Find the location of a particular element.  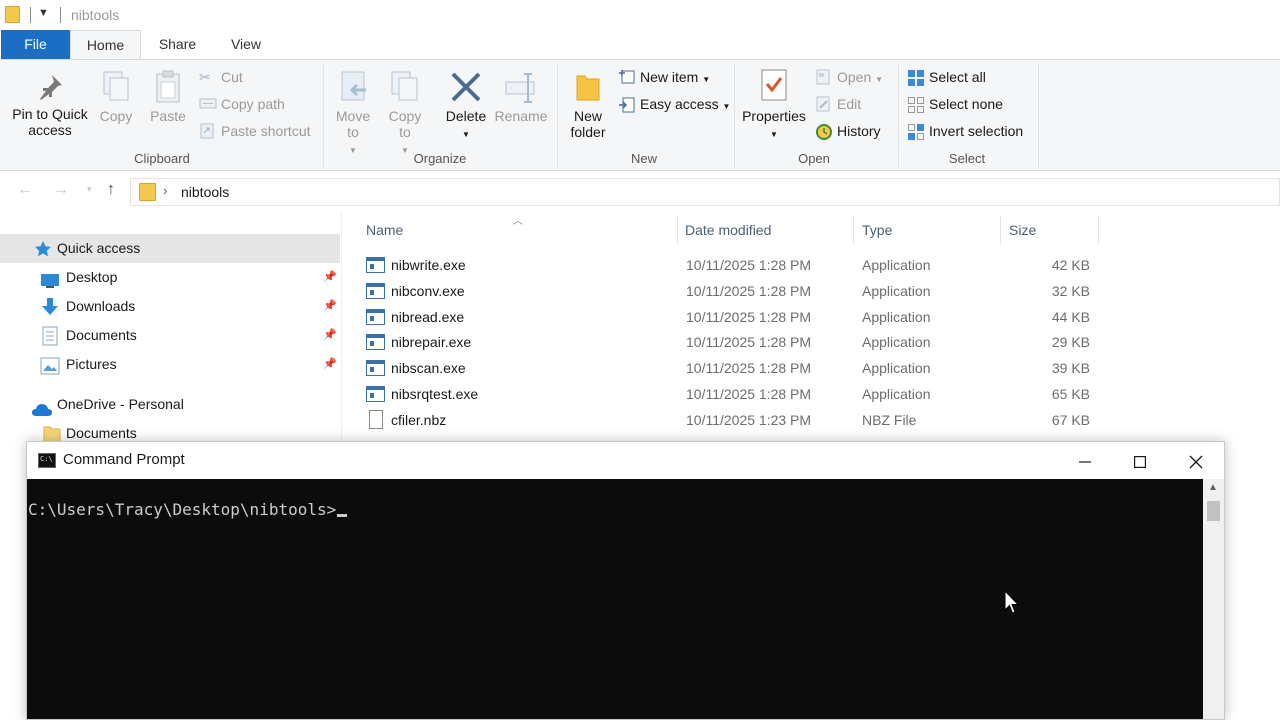

recent-locations-chevron-icon: ▾ is located at coordinates (89, 189).